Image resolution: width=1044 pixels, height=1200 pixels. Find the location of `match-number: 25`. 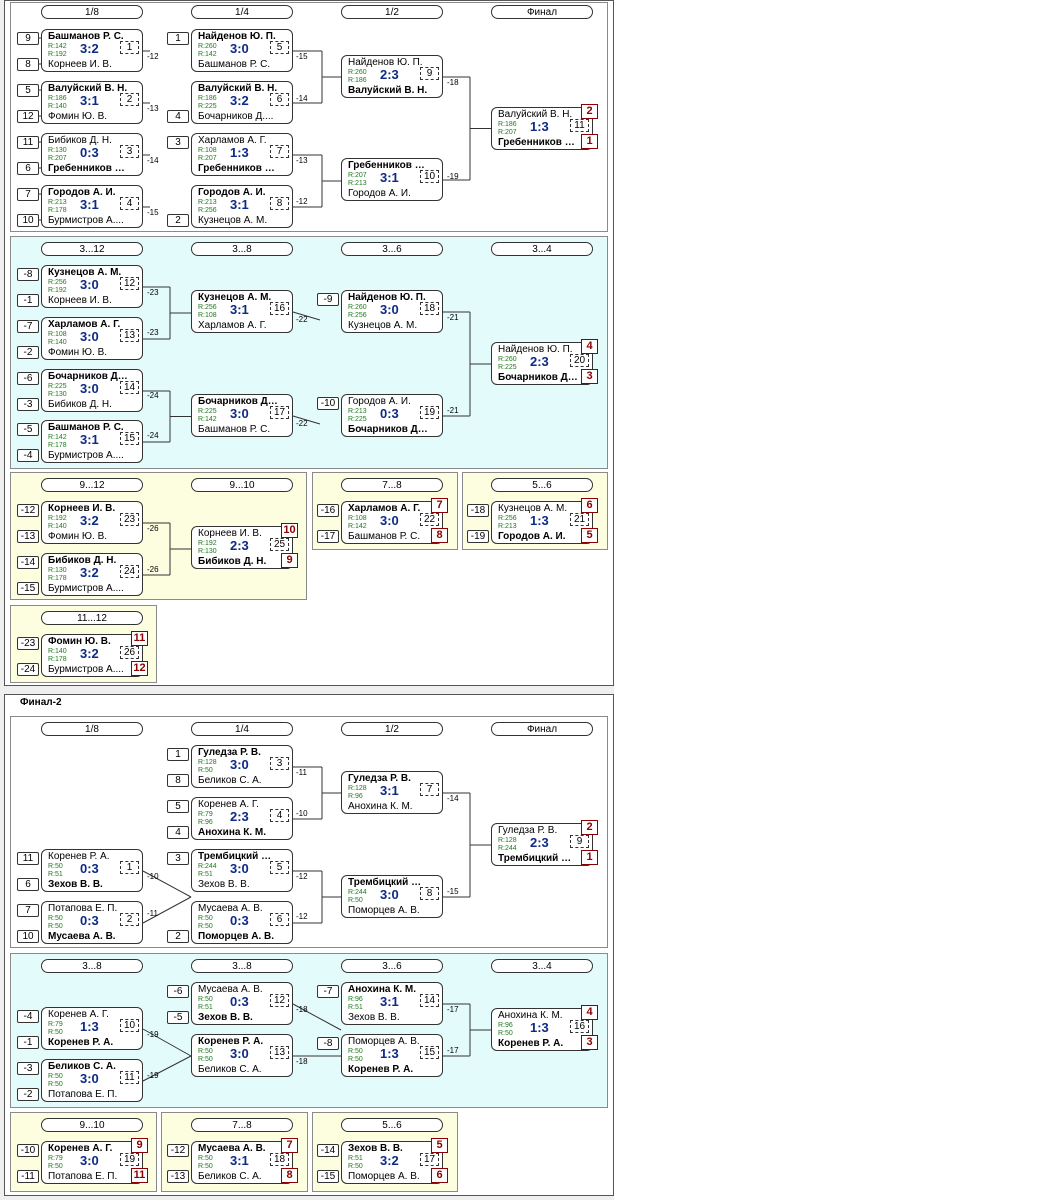

match-number: 25 is located at coordinates (279, 544).